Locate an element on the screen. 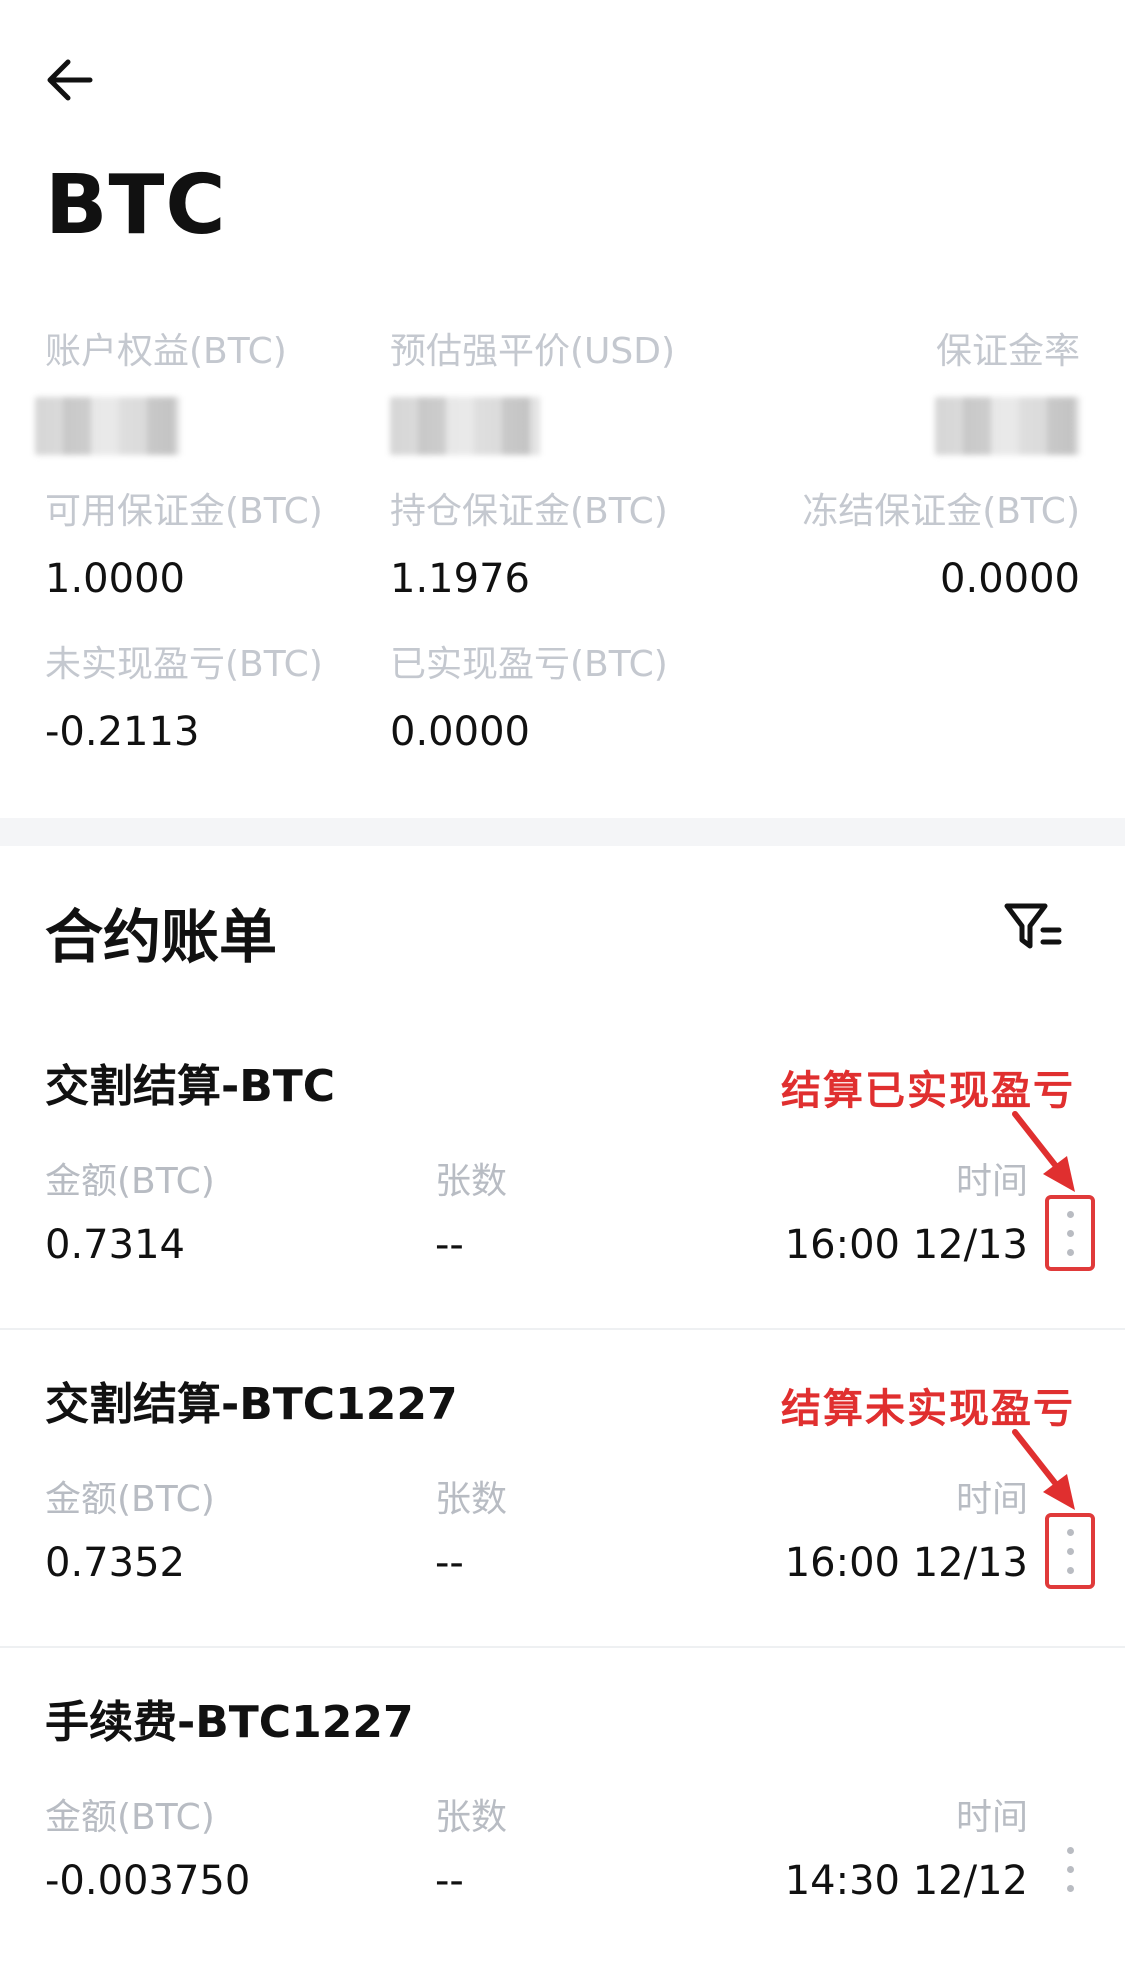 The width and height of the screenshot is (1125, 1964). account-equity-label: 账户权益(BTC) is located at coordinates (166, 351).